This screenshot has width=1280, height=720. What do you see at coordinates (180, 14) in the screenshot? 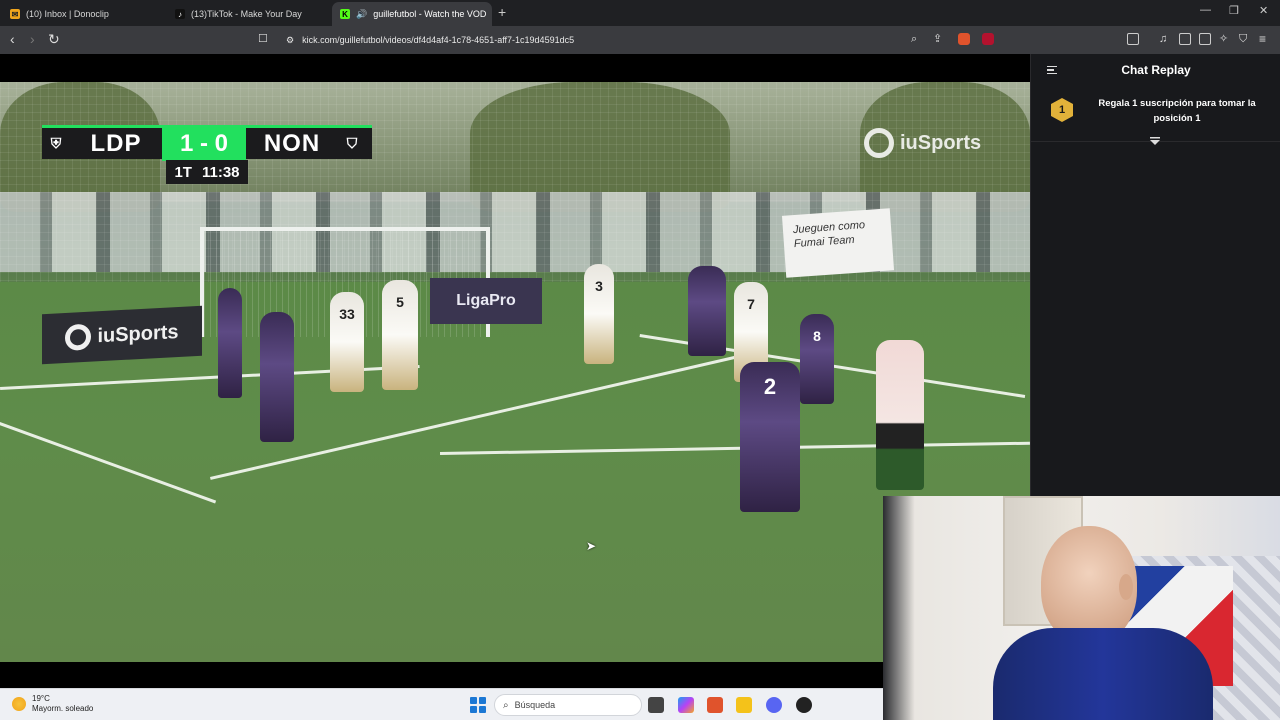
I see `tiktok-icon: ♪` at bounding box center [180, 14].